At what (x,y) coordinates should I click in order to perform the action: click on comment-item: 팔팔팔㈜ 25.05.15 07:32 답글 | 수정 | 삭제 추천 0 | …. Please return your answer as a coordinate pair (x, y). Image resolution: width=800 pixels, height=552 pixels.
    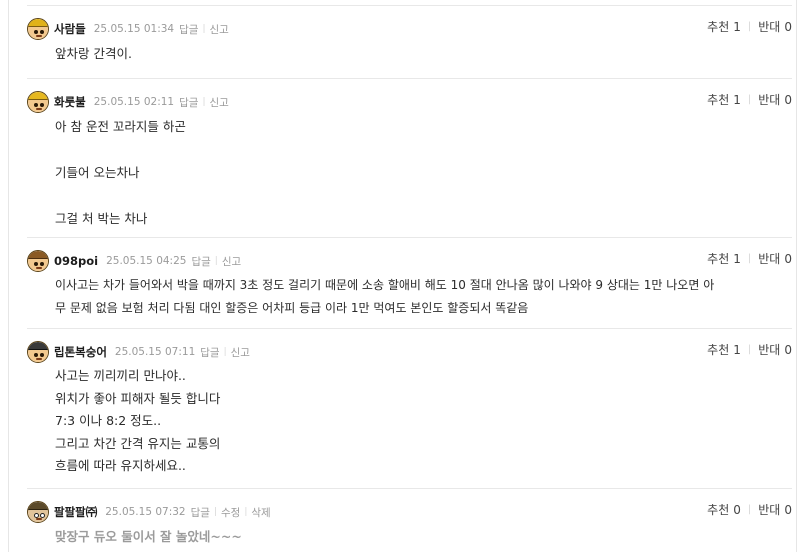
    Looking at the image, I should click on (409, 520).